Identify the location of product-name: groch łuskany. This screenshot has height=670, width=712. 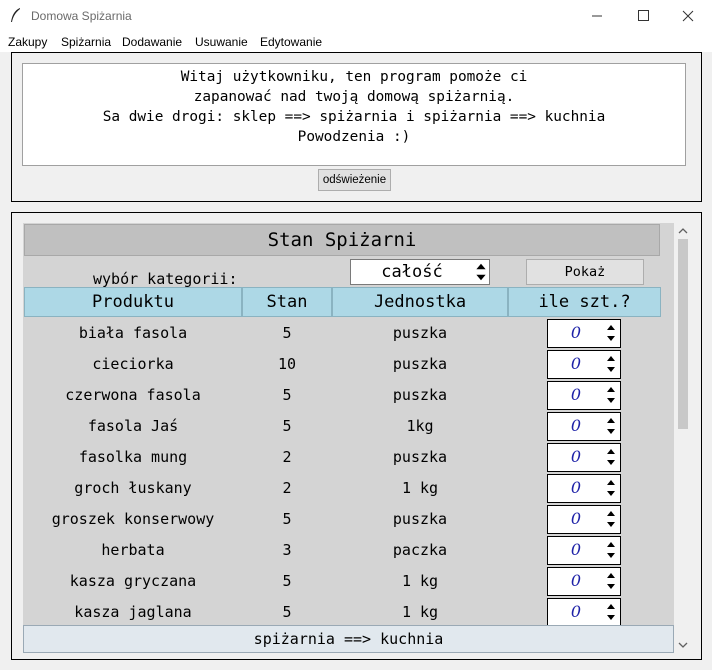
(133, 488).